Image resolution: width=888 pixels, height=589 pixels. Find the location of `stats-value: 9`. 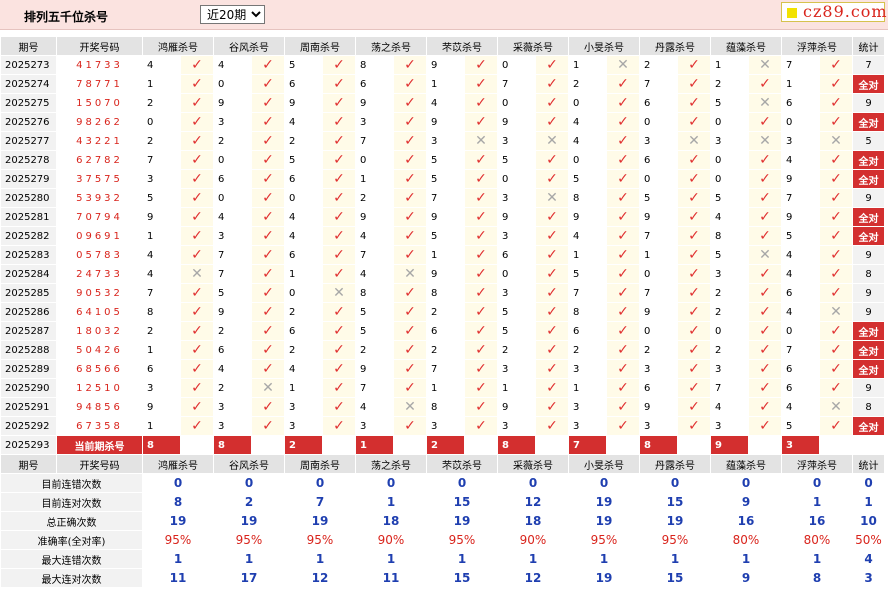

stats-value: 9 is located at coordinates (746, 502).